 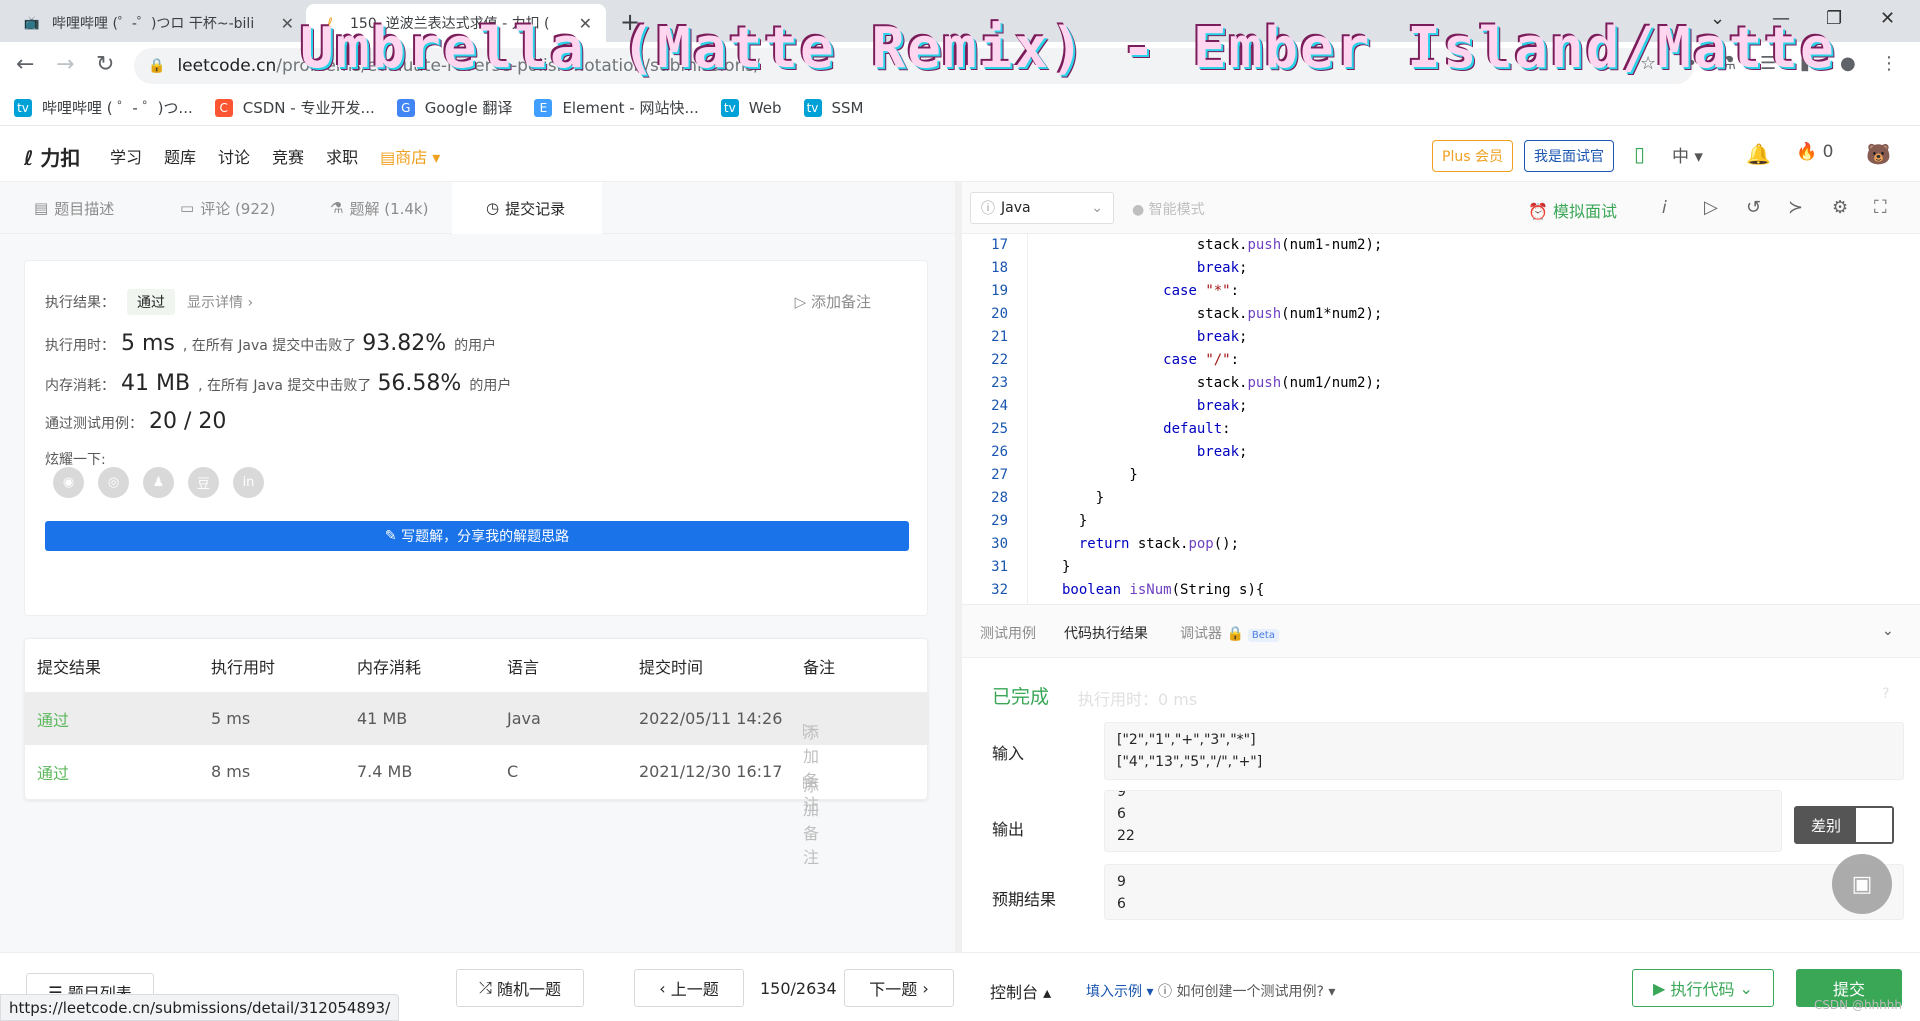 I want to click on smart-mode-toggle: ● 智能模式, so click(x=1168, y=209).